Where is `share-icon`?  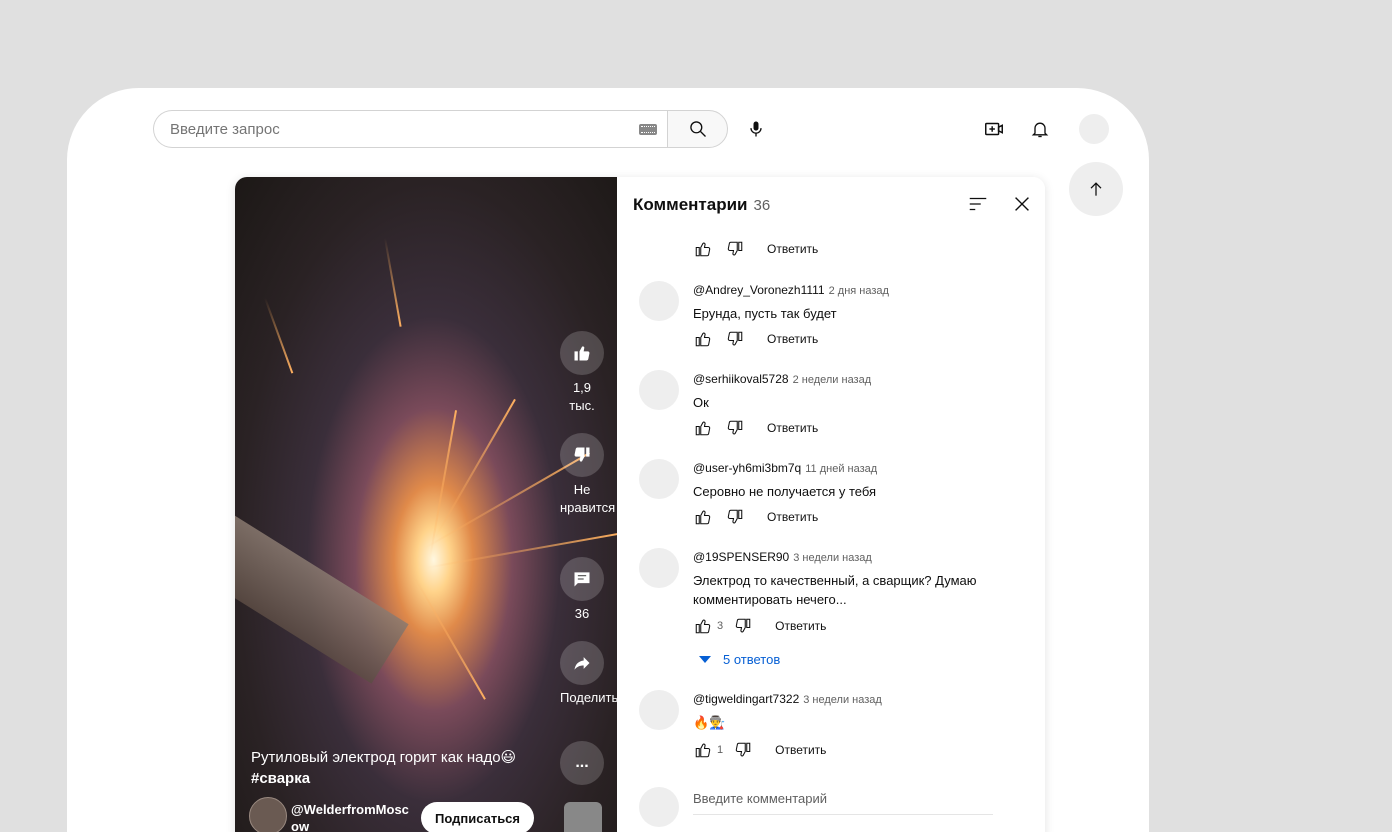 share-icon is located at coordinates (582, 663).